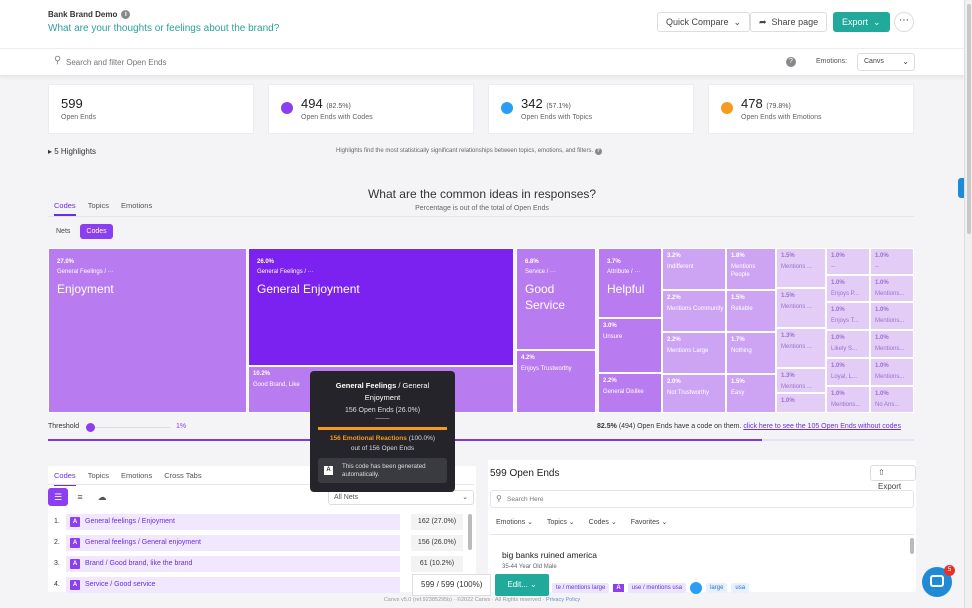  Describe the element at coordinates (102, 497) in the screenshot. I see `cloud-view-icon: ☁` at that location.